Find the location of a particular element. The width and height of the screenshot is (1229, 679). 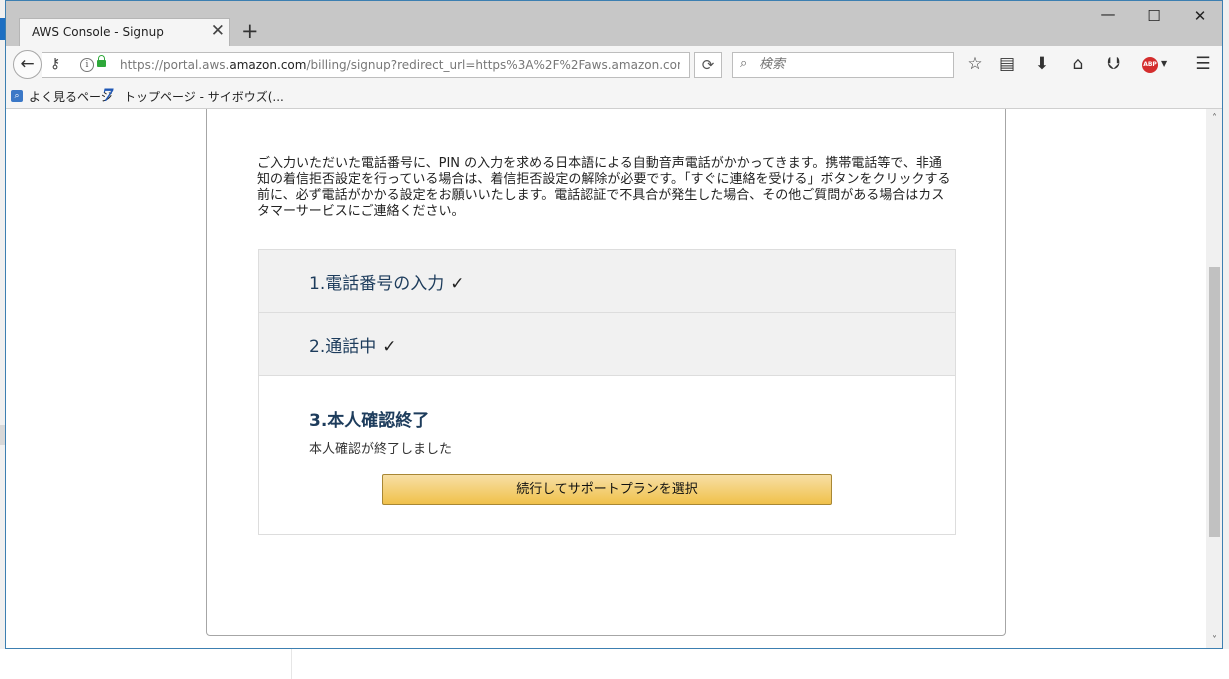

cybozu-icon: 7 is located at coordinates (108, 96).